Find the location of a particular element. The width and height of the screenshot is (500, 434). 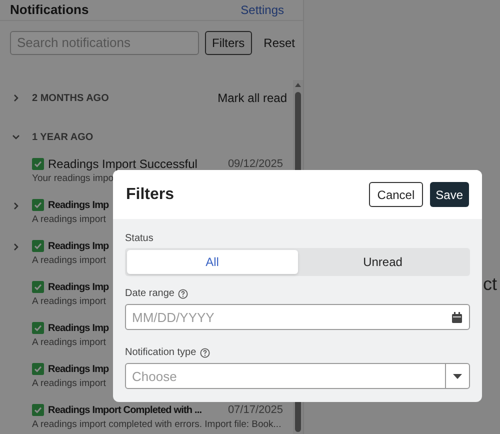

group-heading: 2 MONTHS AGO is located at coordinates (70, 99).